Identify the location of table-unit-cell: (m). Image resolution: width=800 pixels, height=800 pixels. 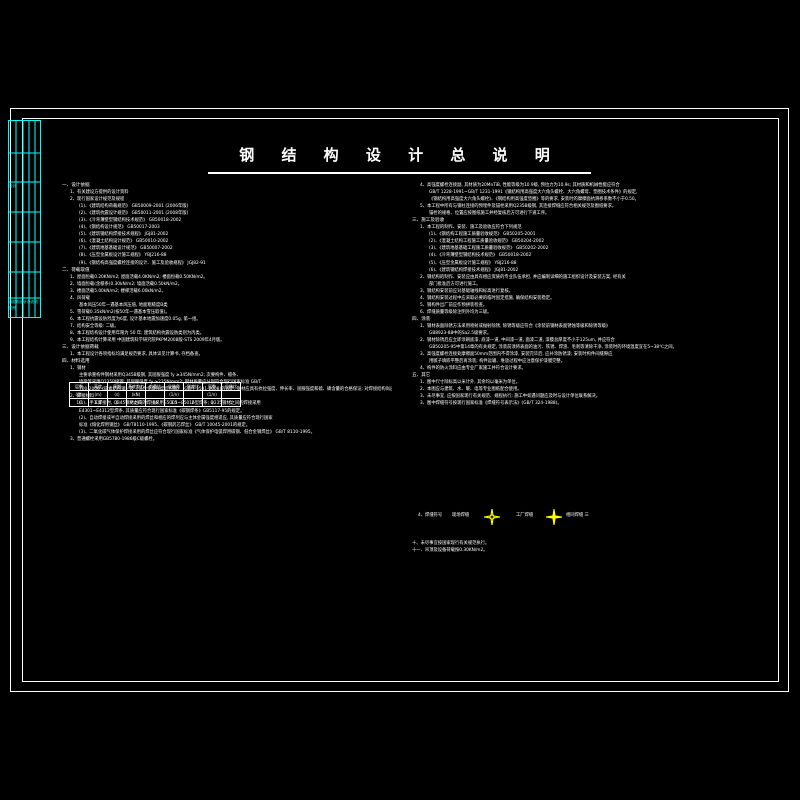
(98, 394).